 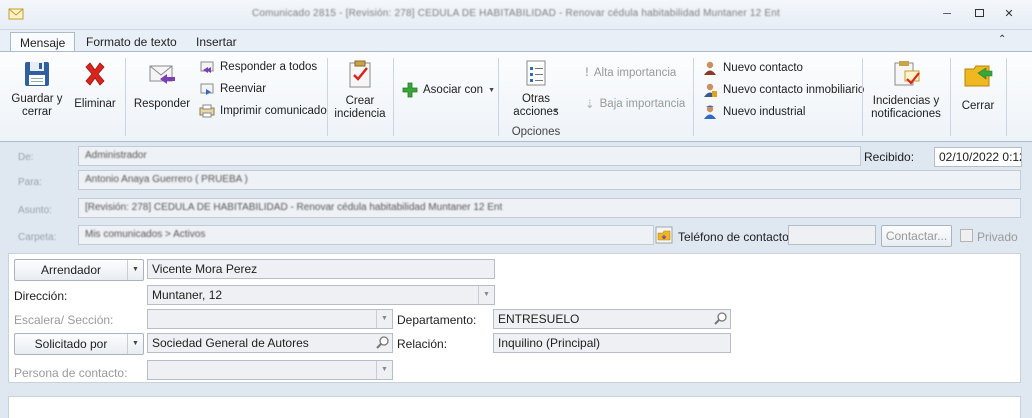 What do you see at coordinates (207, 111) in the screenshot?
I see `print-icon` at bounding box center [207, 111].